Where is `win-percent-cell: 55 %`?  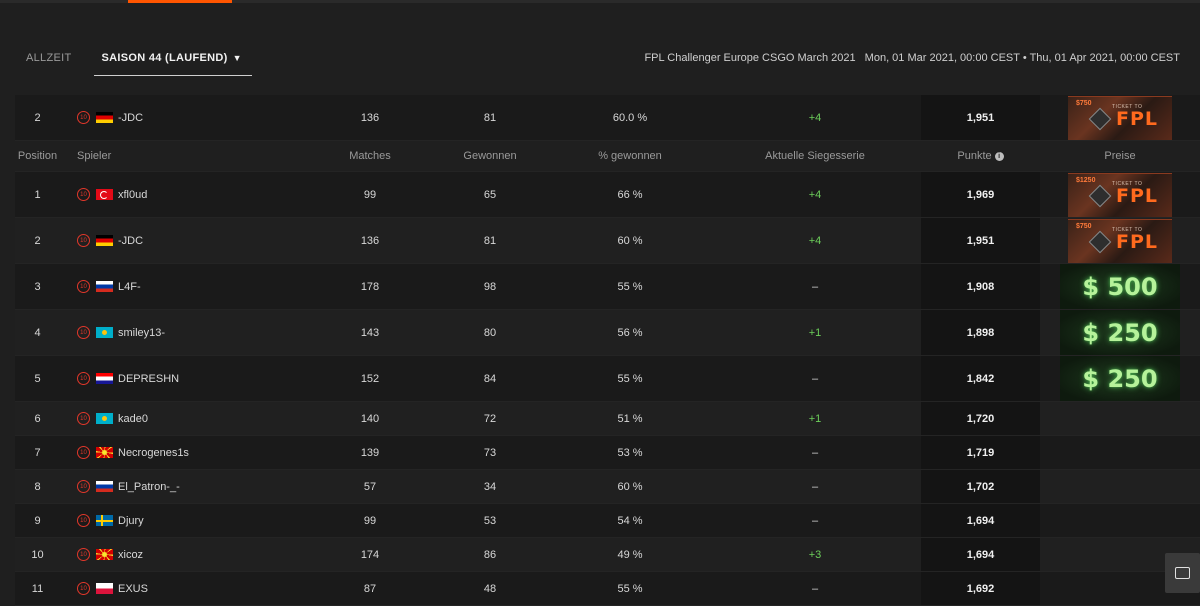
win-percent-cell: 55 % is located at coordinates (630, 286).